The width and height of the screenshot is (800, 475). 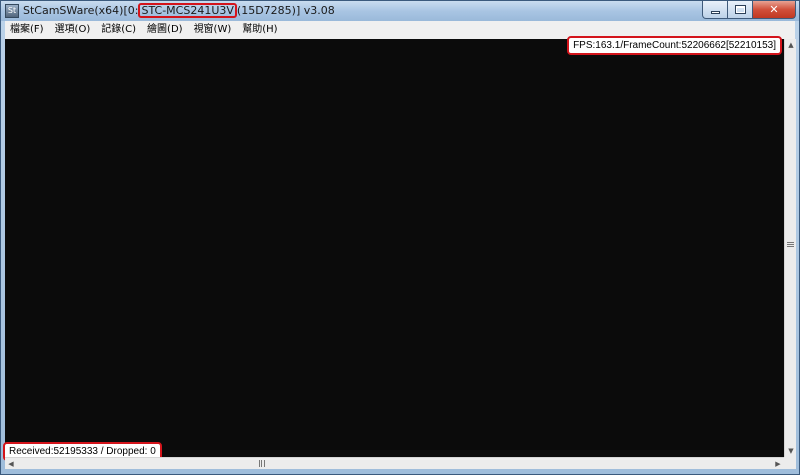 I want to click on maximize-button, so click(x=740, y=10).